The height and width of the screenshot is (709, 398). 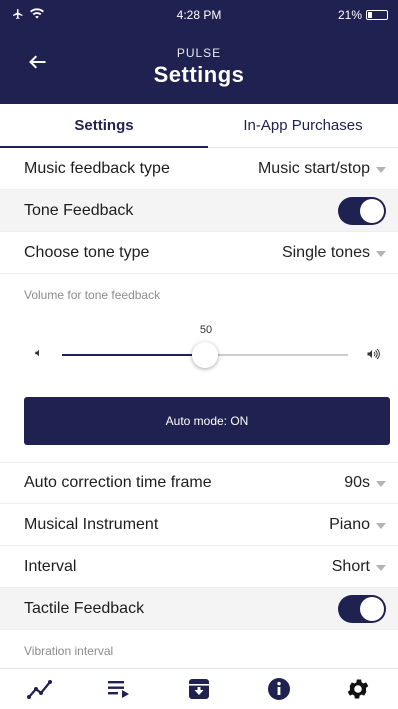 I want to click on music-feedback-select: Music start/stop, so click(x=322, y=169).